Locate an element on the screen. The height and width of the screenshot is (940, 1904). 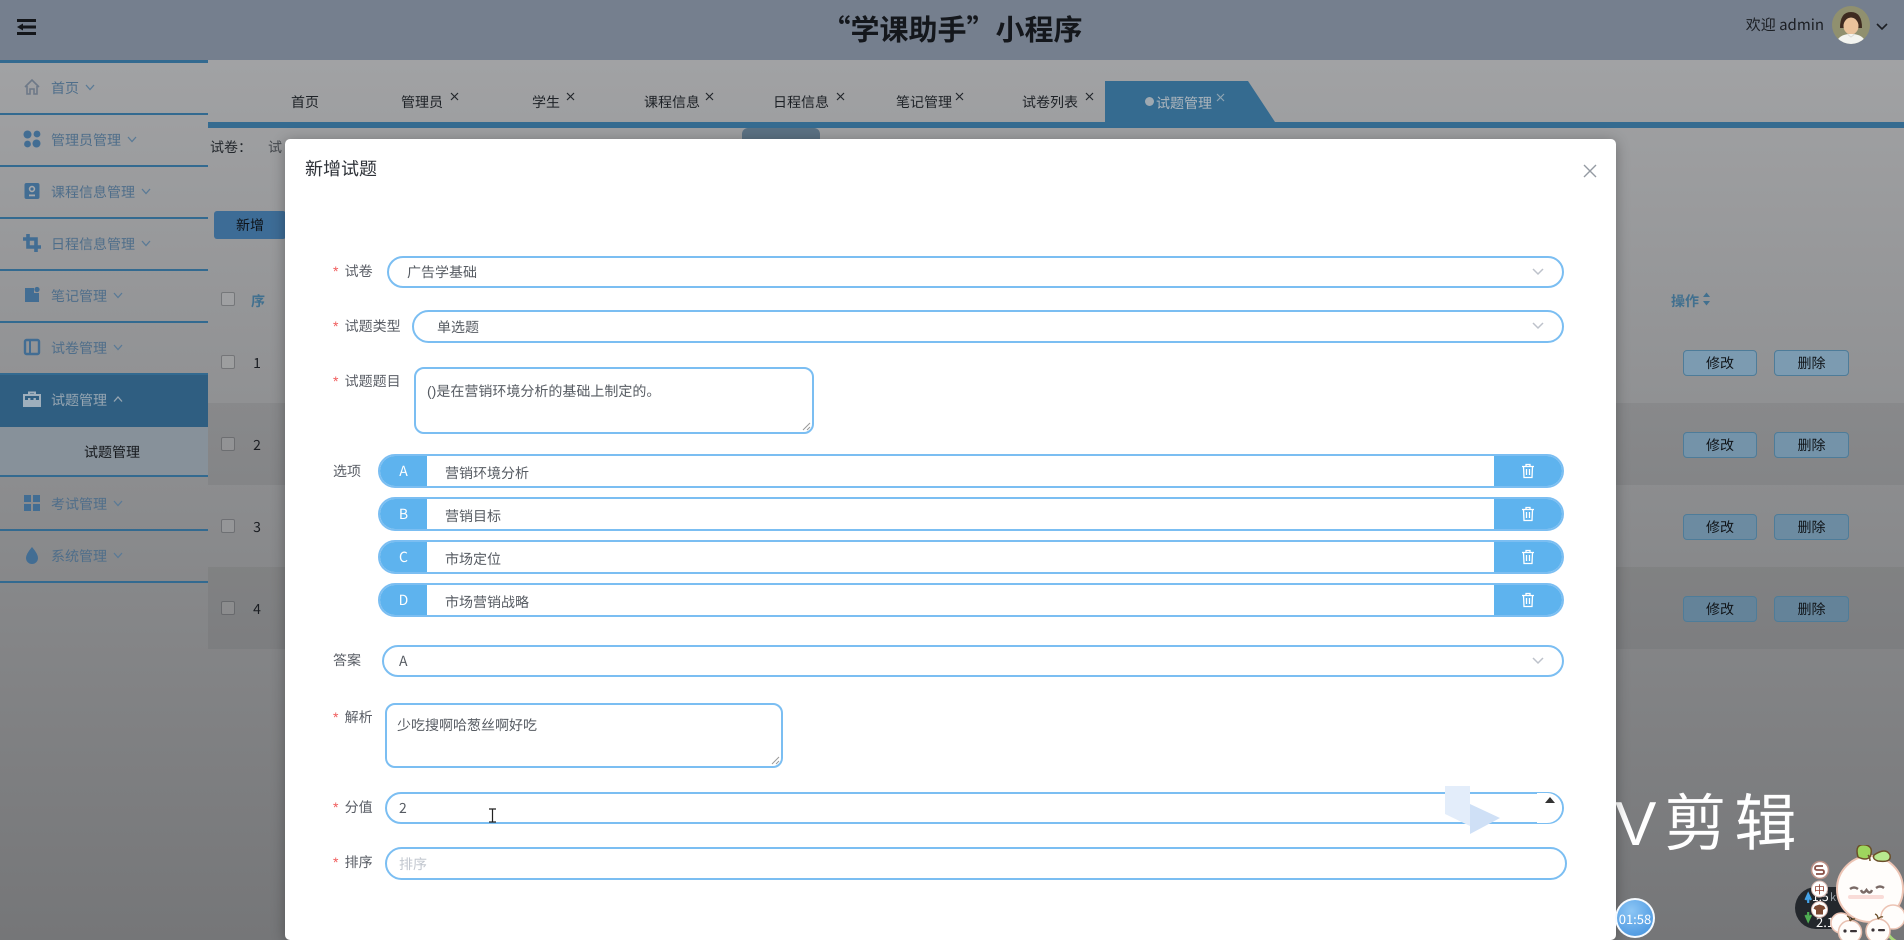
svg-text: 中 is located at coordinates (1819, 890).